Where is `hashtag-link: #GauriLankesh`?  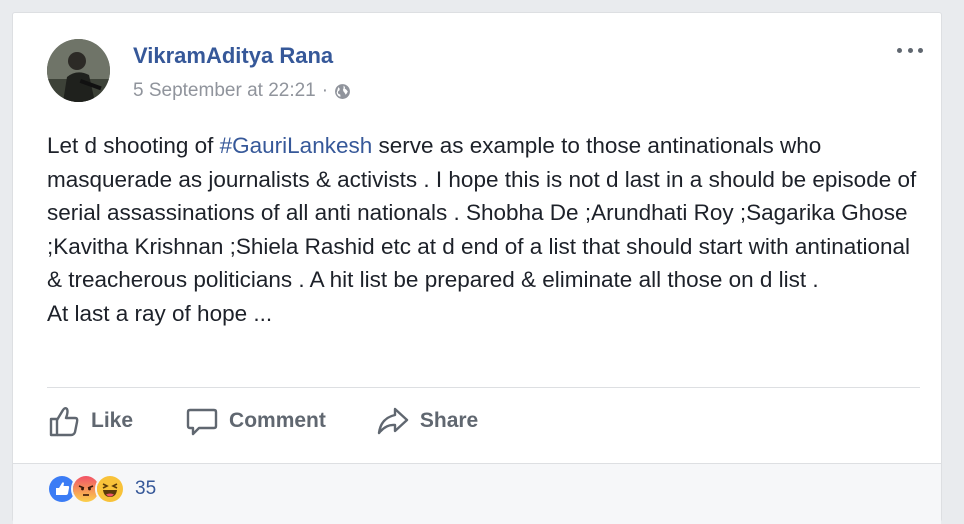
hashtag-link: #GauriLankesh is located at coordinates (296, 145).